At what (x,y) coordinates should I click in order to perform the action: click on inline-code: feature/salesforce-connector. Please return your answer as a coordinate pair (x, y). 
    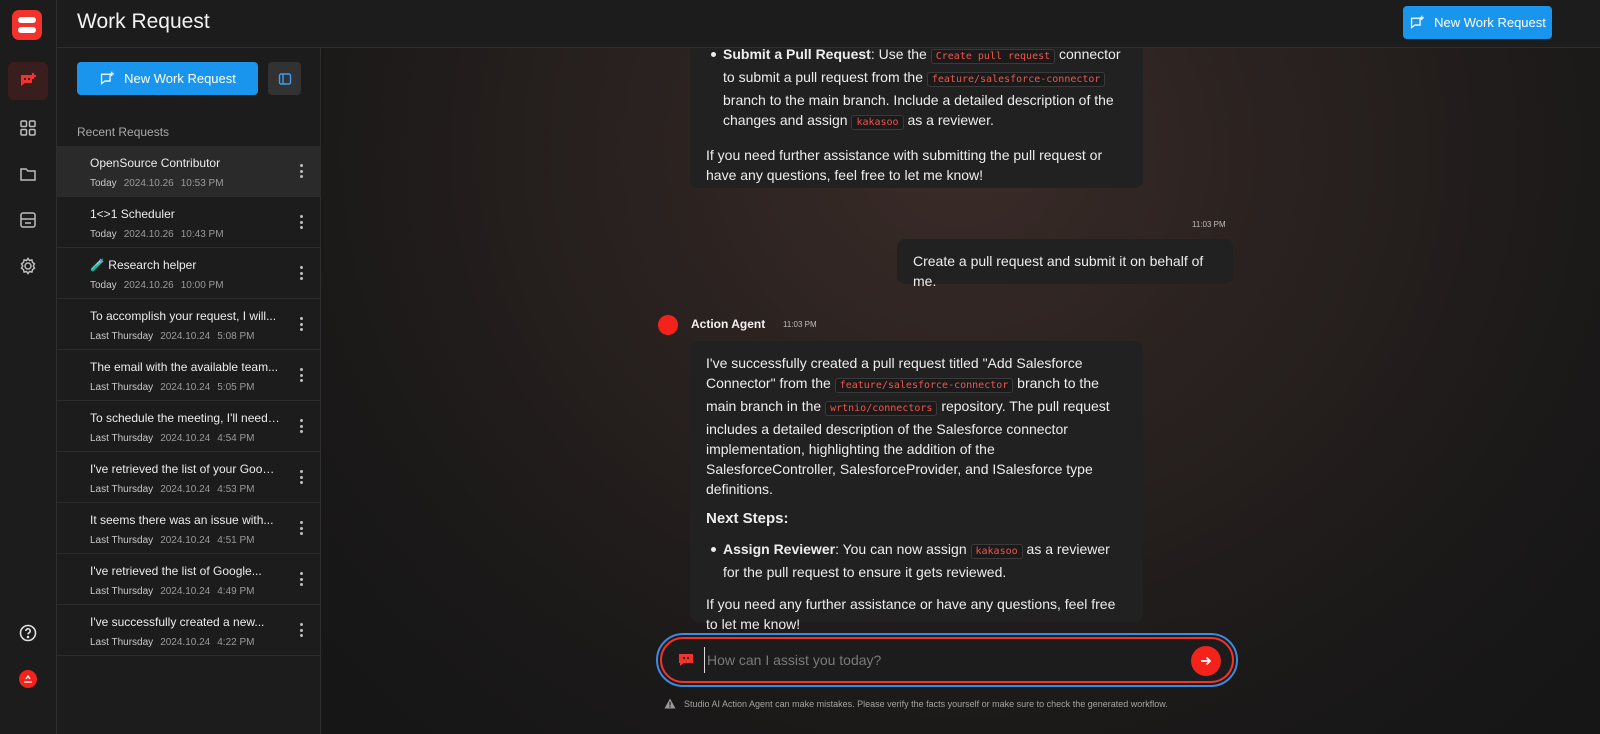
    Looking at the image, I should click on (1016, 79).